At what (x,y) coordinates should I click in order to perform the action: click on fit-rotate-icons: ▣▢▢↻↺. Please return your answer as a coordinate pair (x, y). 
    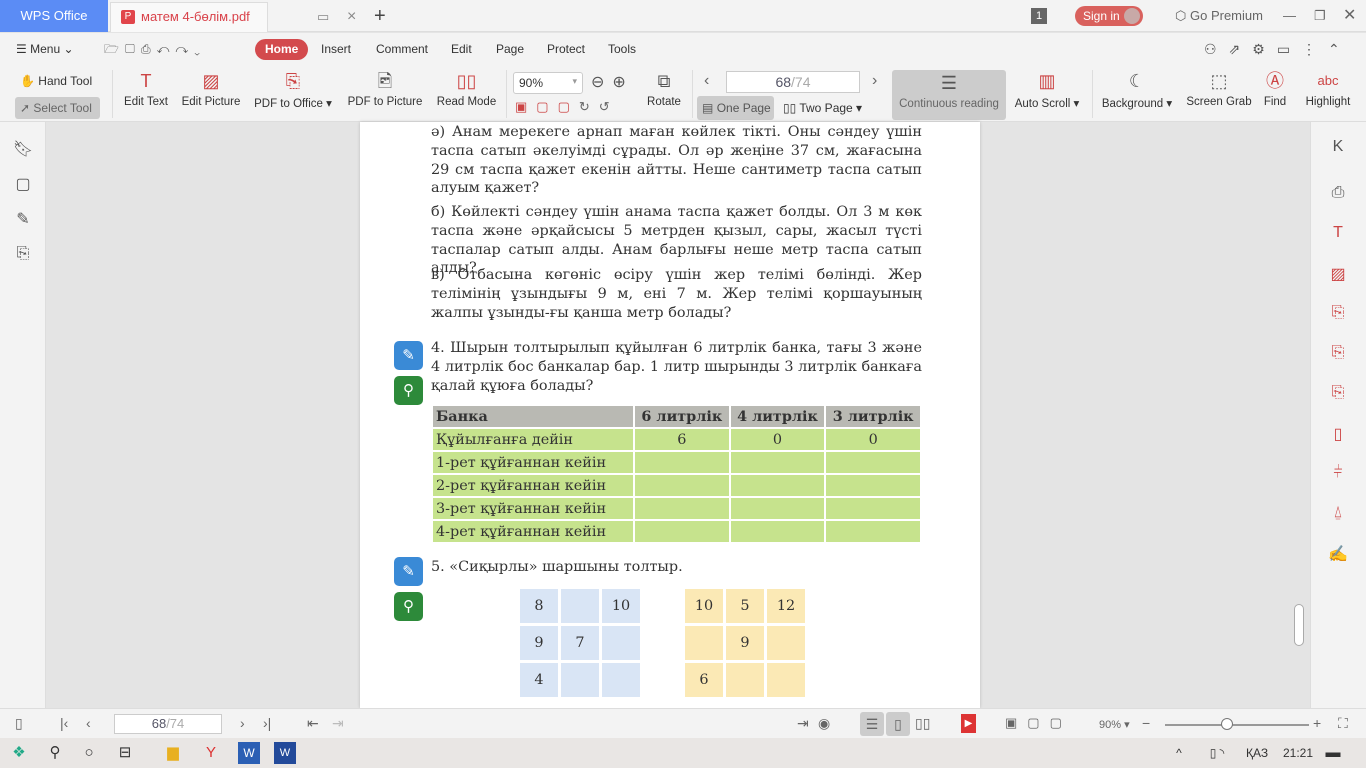
    Looking at the image, I should click on (567, 107).